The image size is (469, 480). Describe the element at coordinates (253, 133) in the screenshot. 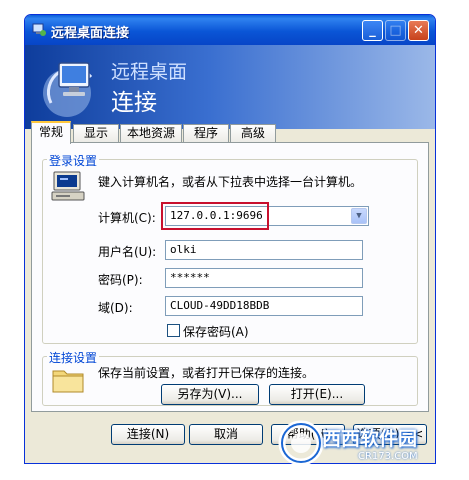

I see `tab-advanced: 高级` at that location.